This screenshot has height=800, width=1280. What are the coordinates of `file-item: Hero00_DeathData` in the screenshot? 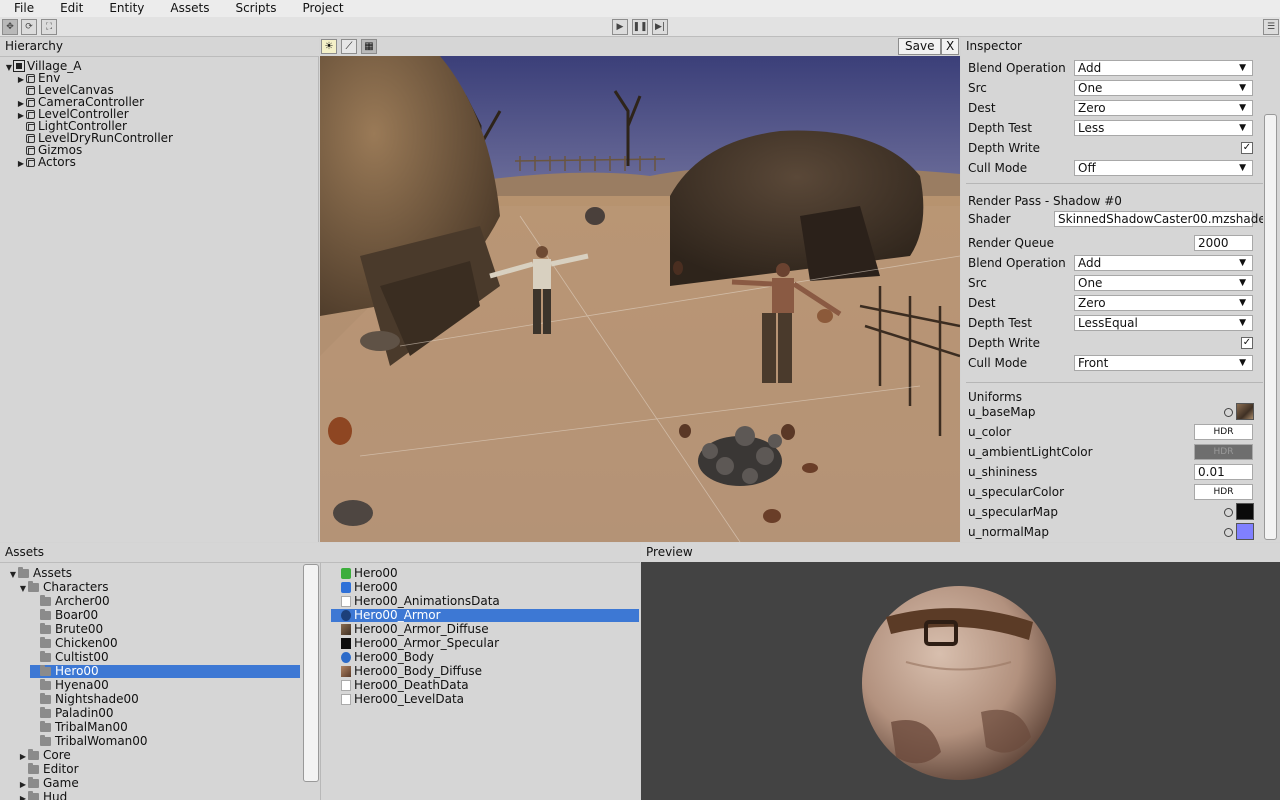 It's located at (405, 685).